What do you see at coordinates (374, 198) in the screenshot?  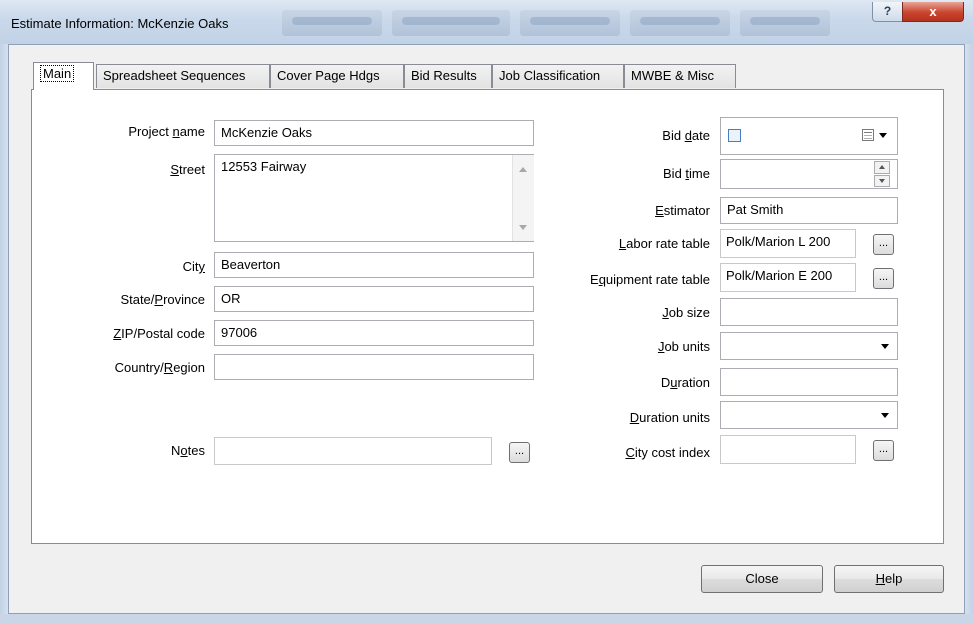 I see `street-textarea: 12553 Fairway` at bounding box center [374, 198].